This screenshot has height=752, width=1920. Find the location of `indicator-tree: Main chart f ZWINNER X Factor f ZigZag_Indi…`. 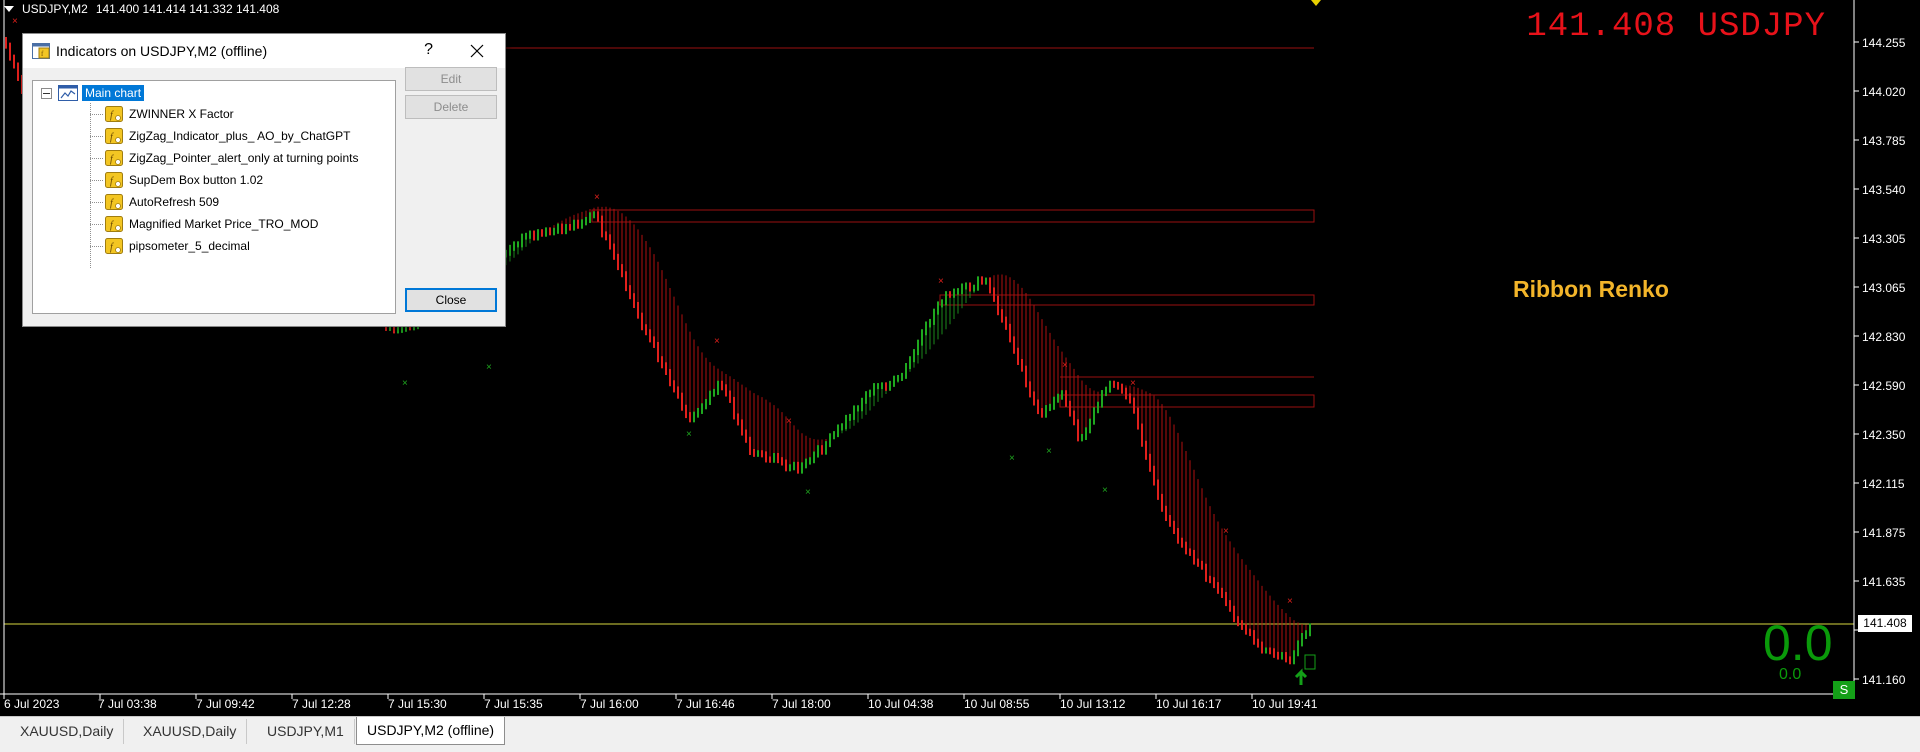

indicator-tree: Main chart f ZWINNER X Factor f ZigZag_Indi… is located at coordinates (214, 197).